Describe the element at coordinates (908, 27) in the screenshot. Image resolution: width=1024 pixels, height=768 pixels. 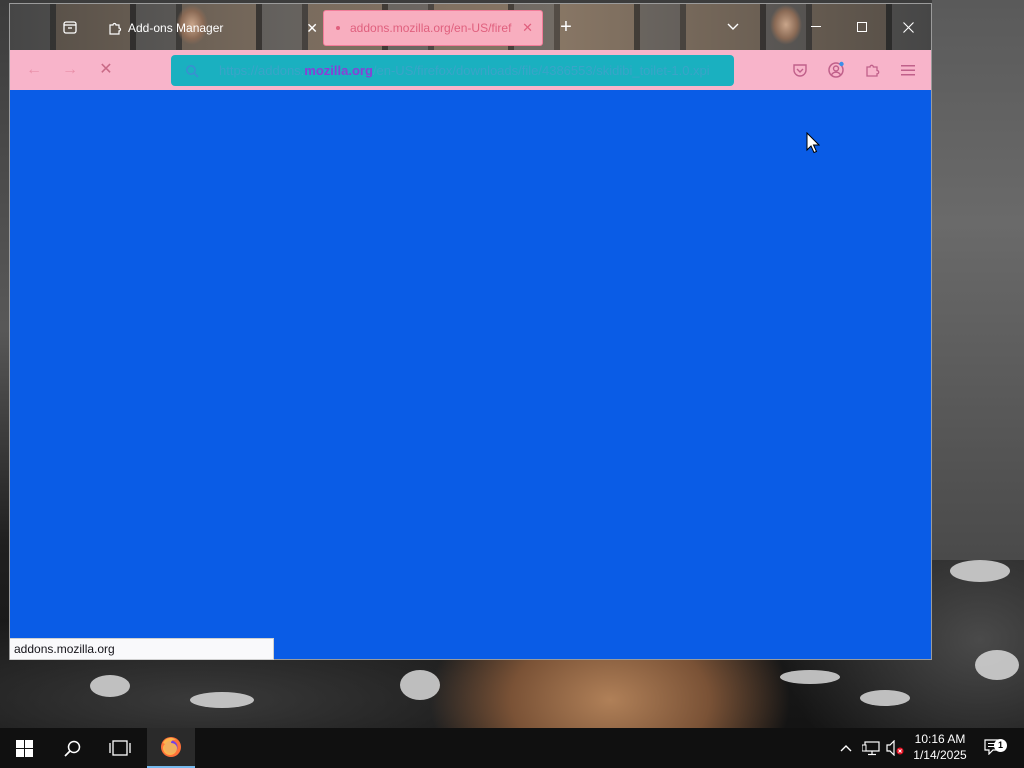
I see `close-window-icon` at that location.